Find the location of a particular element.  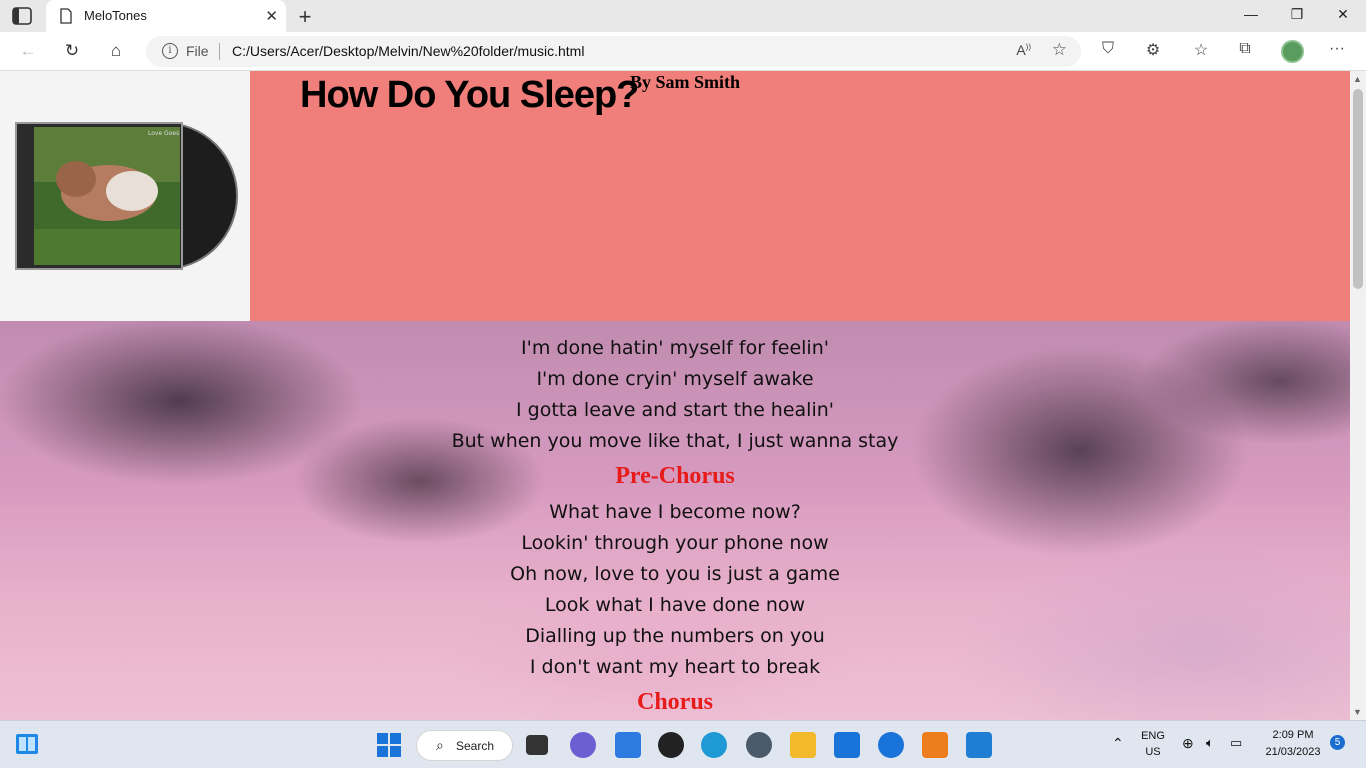

app-icon is located at coordinates (628, 745).